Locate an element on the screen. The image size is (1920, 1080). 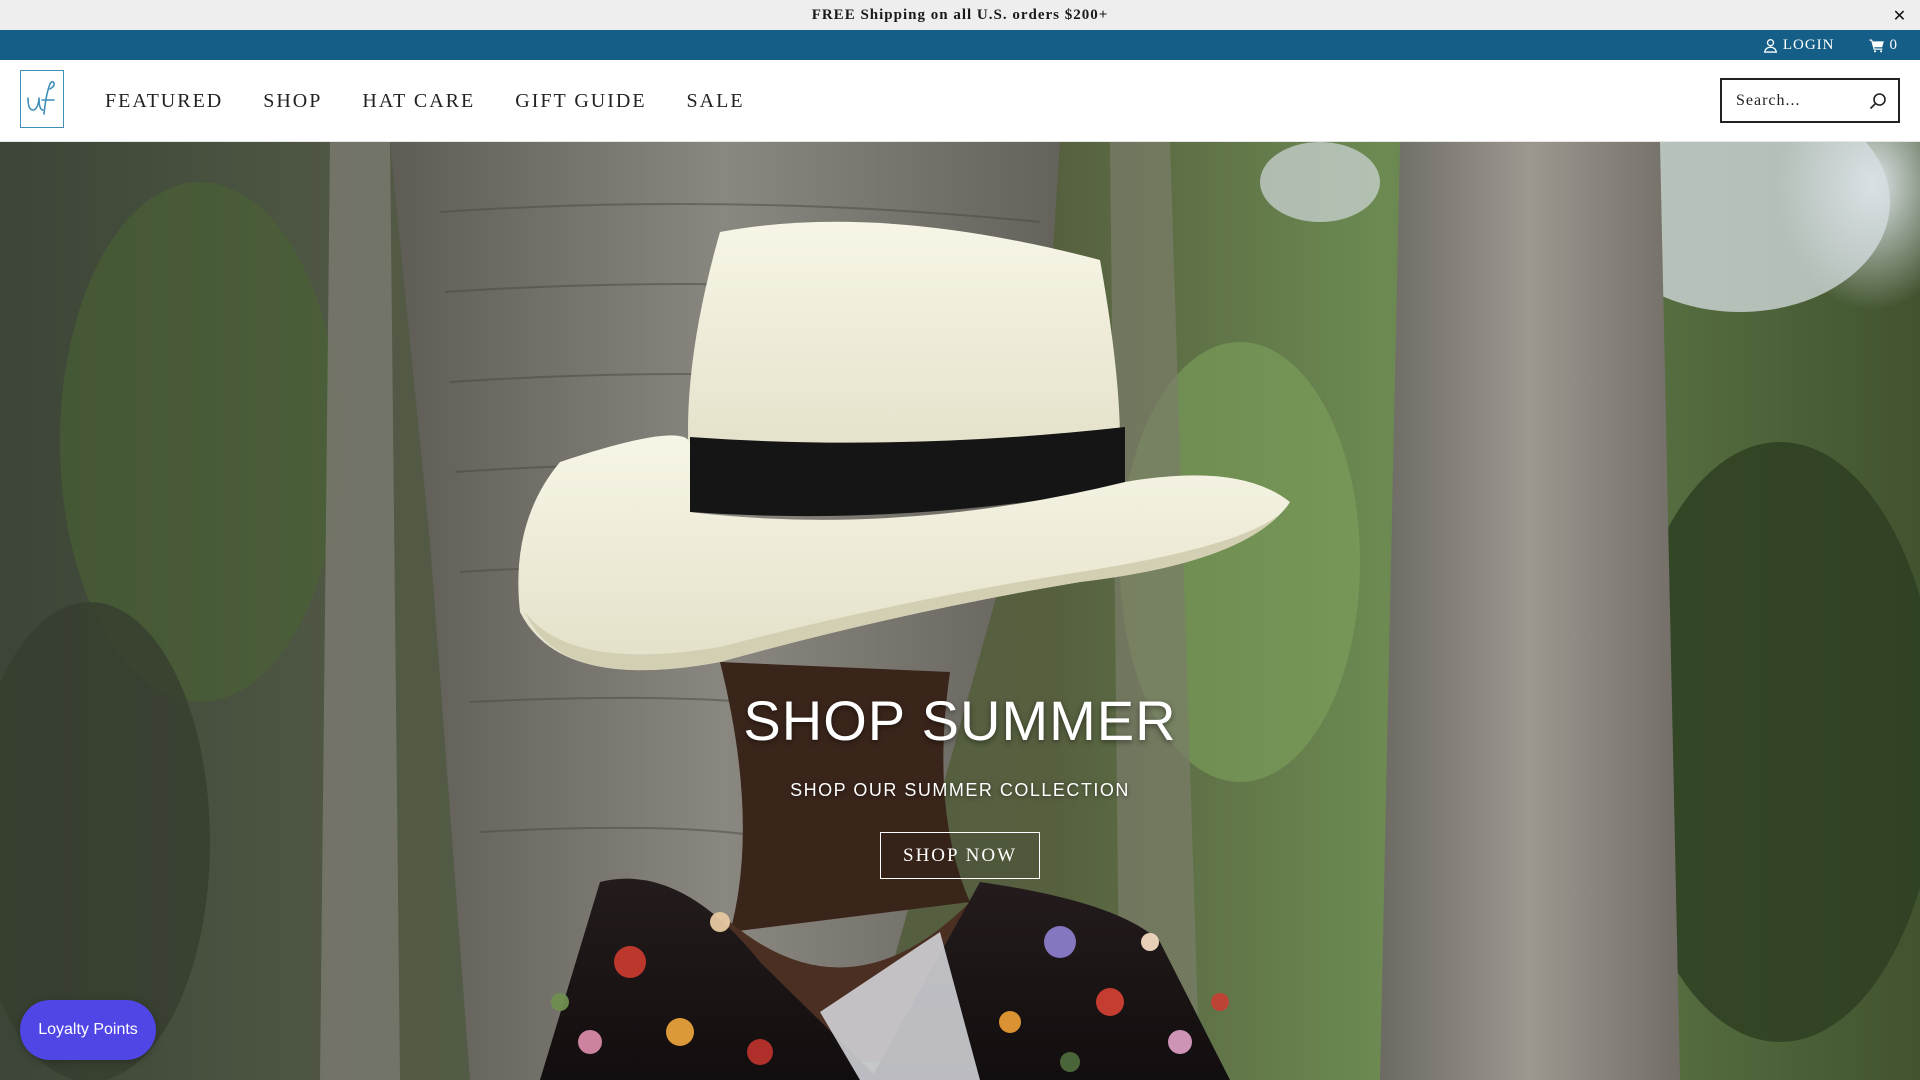
logo is located at coordinates (42, 99).